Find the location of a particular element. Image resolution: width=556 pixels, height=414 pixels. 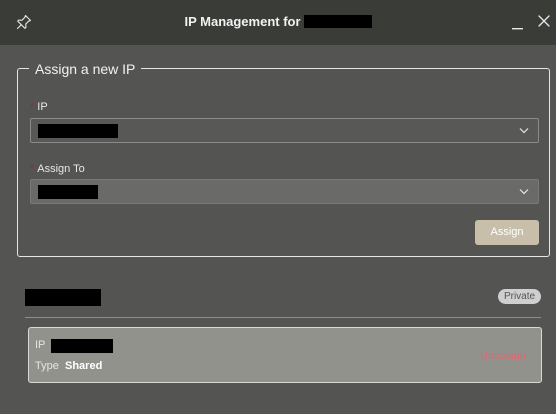

assign-button: Assign is located at coordinates (507, 232).